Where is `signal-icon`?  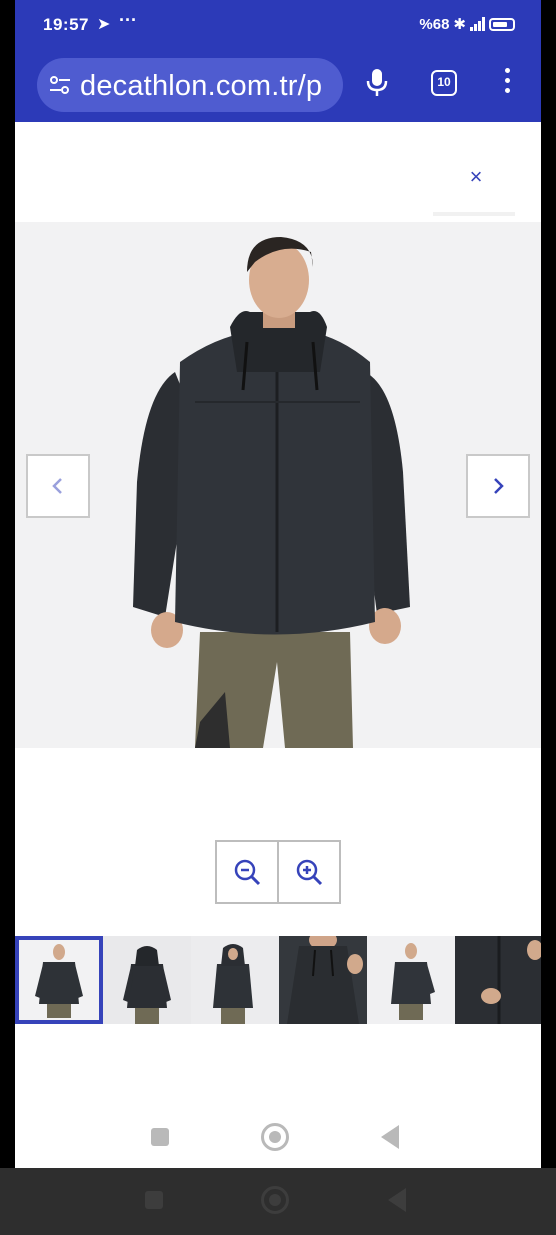
signal-icon is located at coordinates (477, 24).